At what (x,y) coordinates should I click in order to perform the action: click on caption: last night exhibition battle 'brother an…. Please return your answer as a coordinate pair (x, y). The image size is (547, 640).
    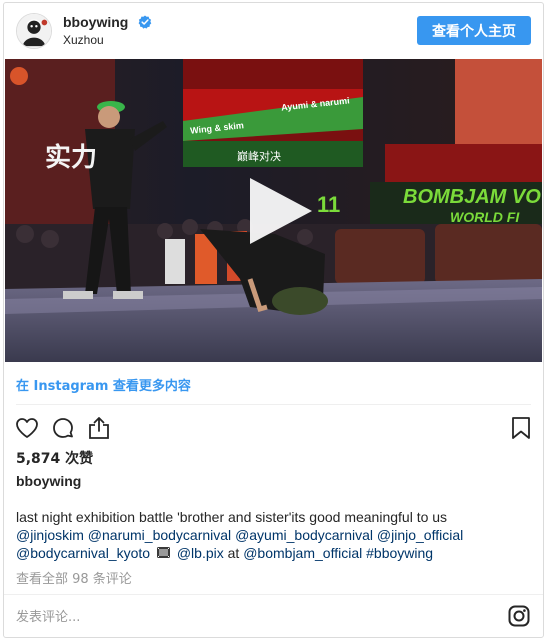
    Looking at the image, I should click on (276, 535).